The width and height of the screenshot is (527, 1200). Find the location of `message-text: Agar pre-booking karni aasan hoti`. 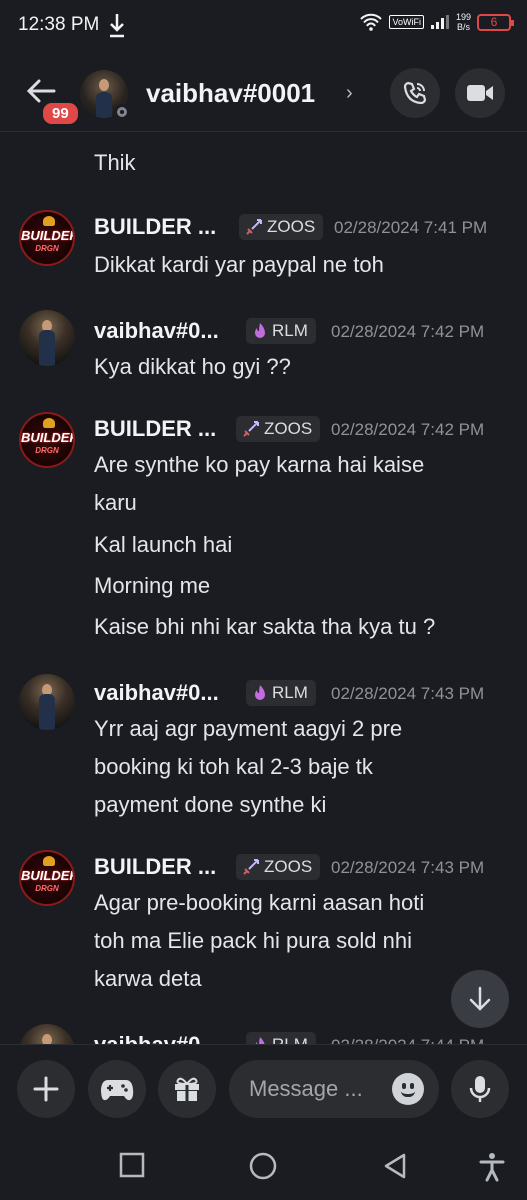

message-text: Agar pre-booking karni aasan hoti is located at coordinates (259, 902).